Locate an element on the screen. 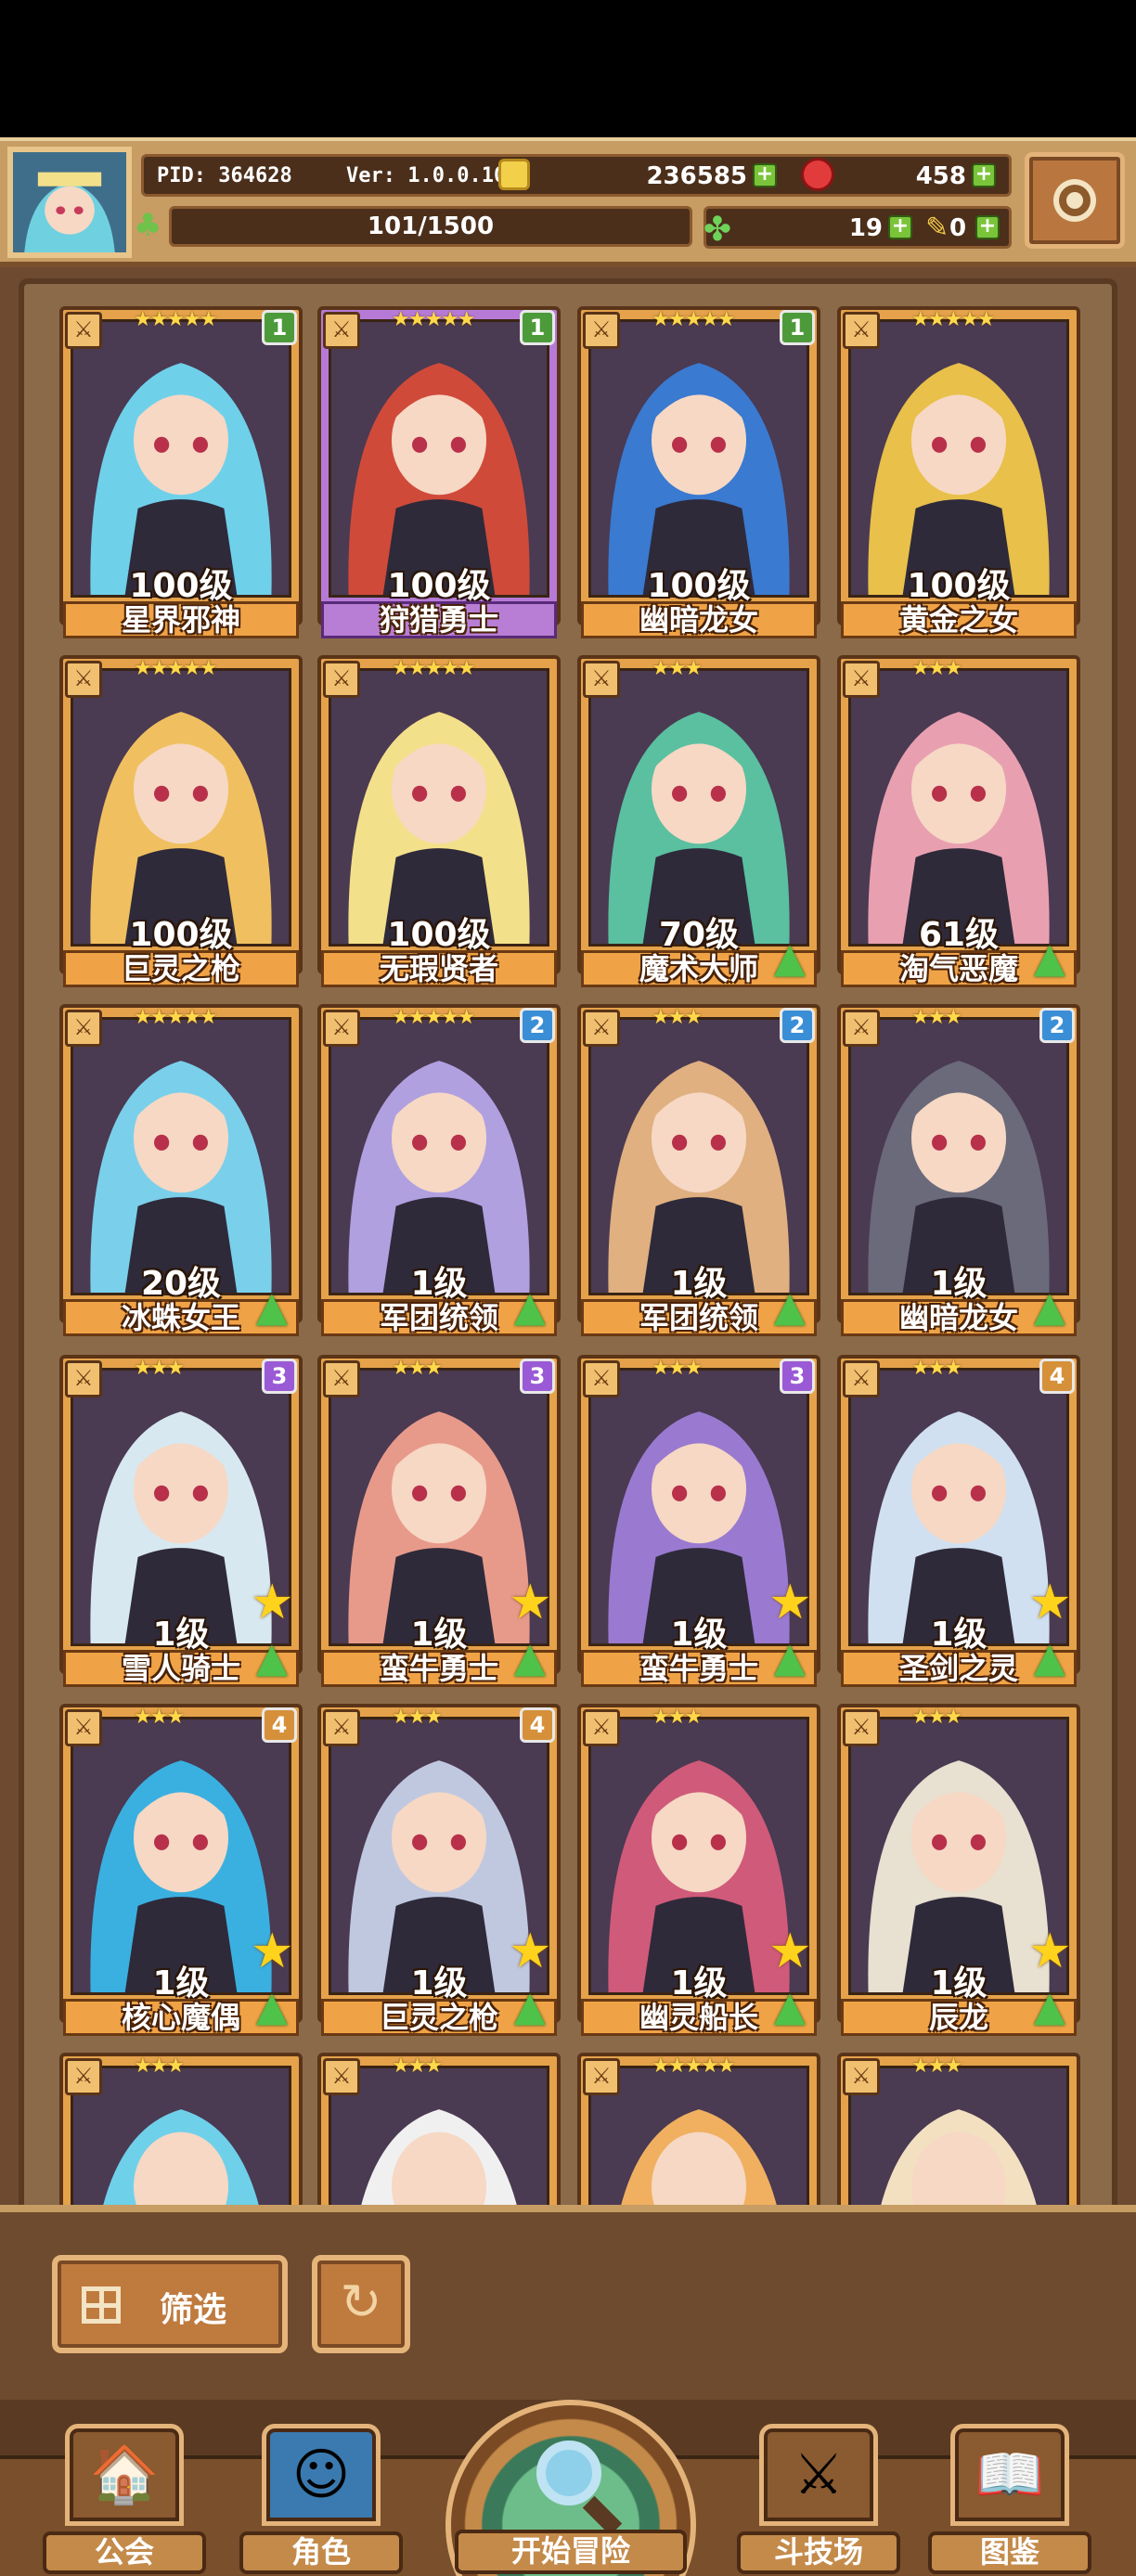  hero-card: ⚔ ★★★★★ 100级 巨灵之枪 is located at coordinates (181, 822).